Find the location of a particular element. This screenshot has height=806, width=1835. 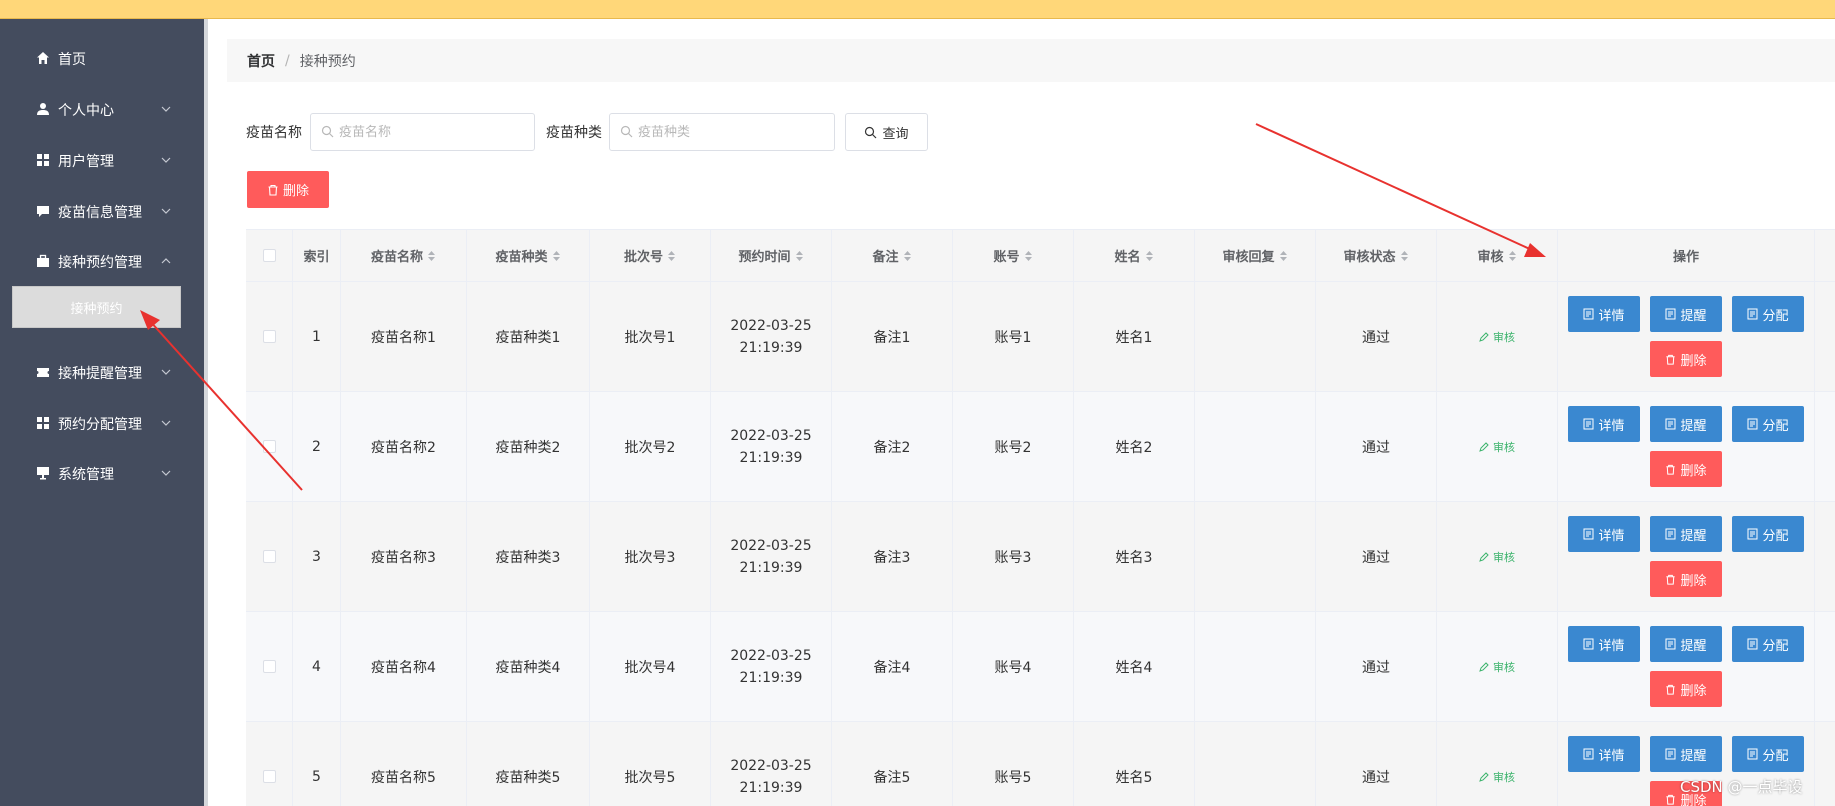

table-cell-vaccine-type: 疫苗种类1 is located at coordinates (528, 336).